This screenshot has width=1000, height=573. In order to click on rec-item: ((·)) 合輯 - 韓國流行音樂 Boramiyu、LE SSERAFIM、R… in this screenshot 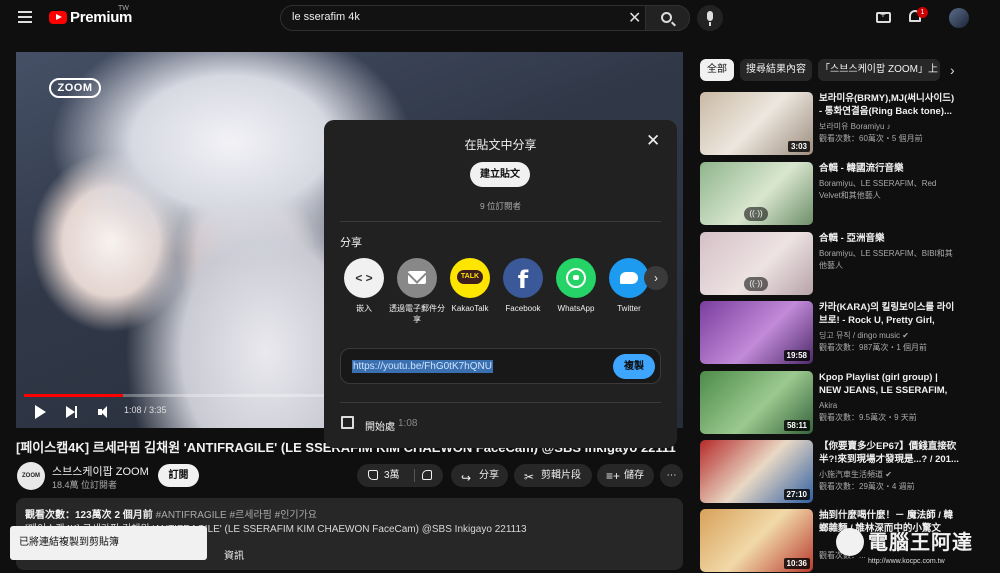, I will do `click(850, 194)`.